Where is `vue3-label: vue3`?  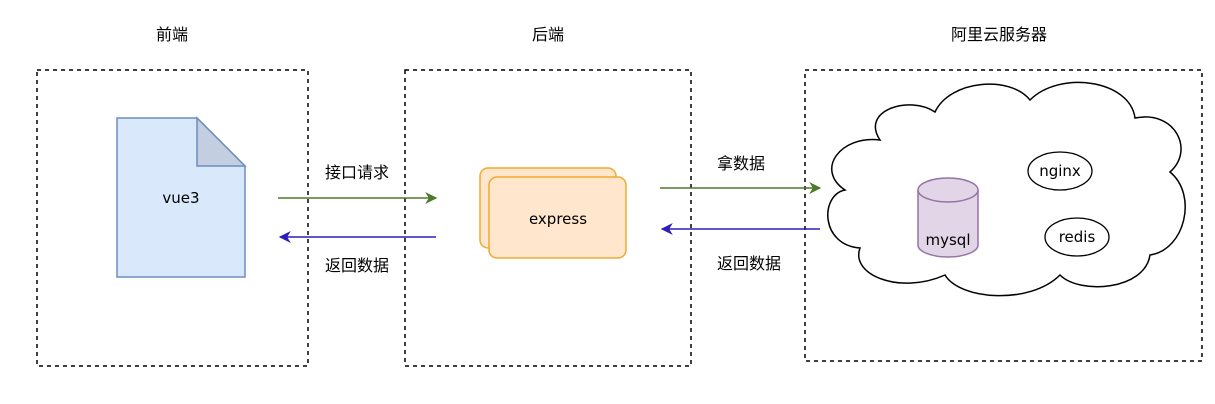 vue3-label: vue3 is located at coordinates (180, 198).